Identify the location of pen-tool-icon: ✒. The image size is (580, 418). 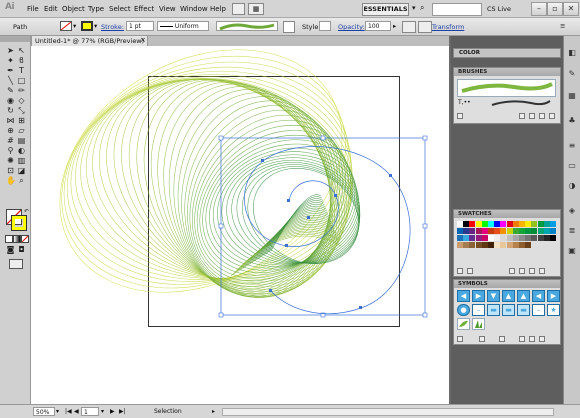
(10, 70).